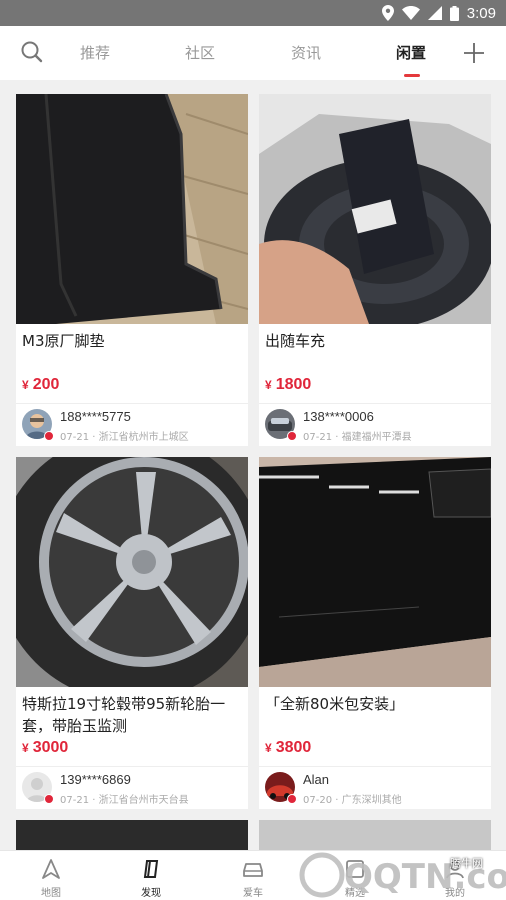 The image size is (506, 900). Describe the element at coordinates (45, 747) in the screenshot. I see `listing-price: ¥3000` at that location.